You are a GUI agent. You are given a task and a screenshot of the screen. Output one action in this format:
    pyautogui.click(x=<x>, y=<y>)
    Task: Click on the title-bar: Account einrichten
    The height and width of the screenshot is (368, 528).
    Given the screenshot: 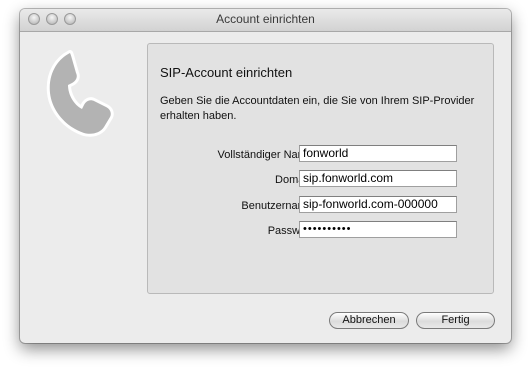 What is the action you would take?
    pyautogui.click(x=265, y=20)
    